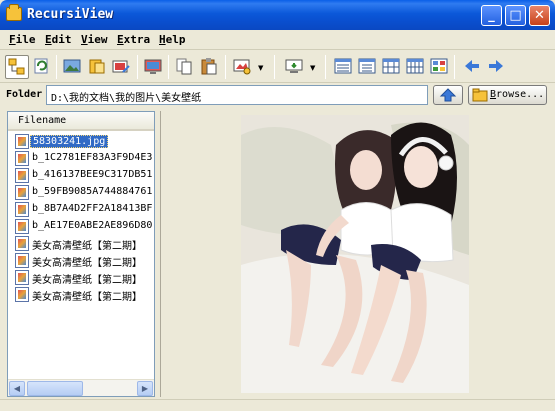  What do you see at coordinates (539, 15) in the screenshot?
I see `close-button: ✕` at bounding box center [539, 15].